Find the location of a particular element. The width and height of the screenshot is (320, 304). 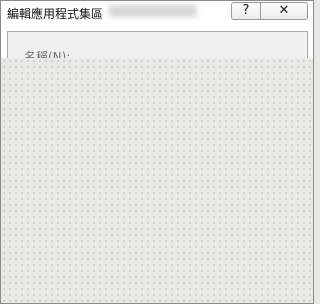

title-bar: 編輯應用程式集區 ? ✕ is located at coordinates (157, 13).